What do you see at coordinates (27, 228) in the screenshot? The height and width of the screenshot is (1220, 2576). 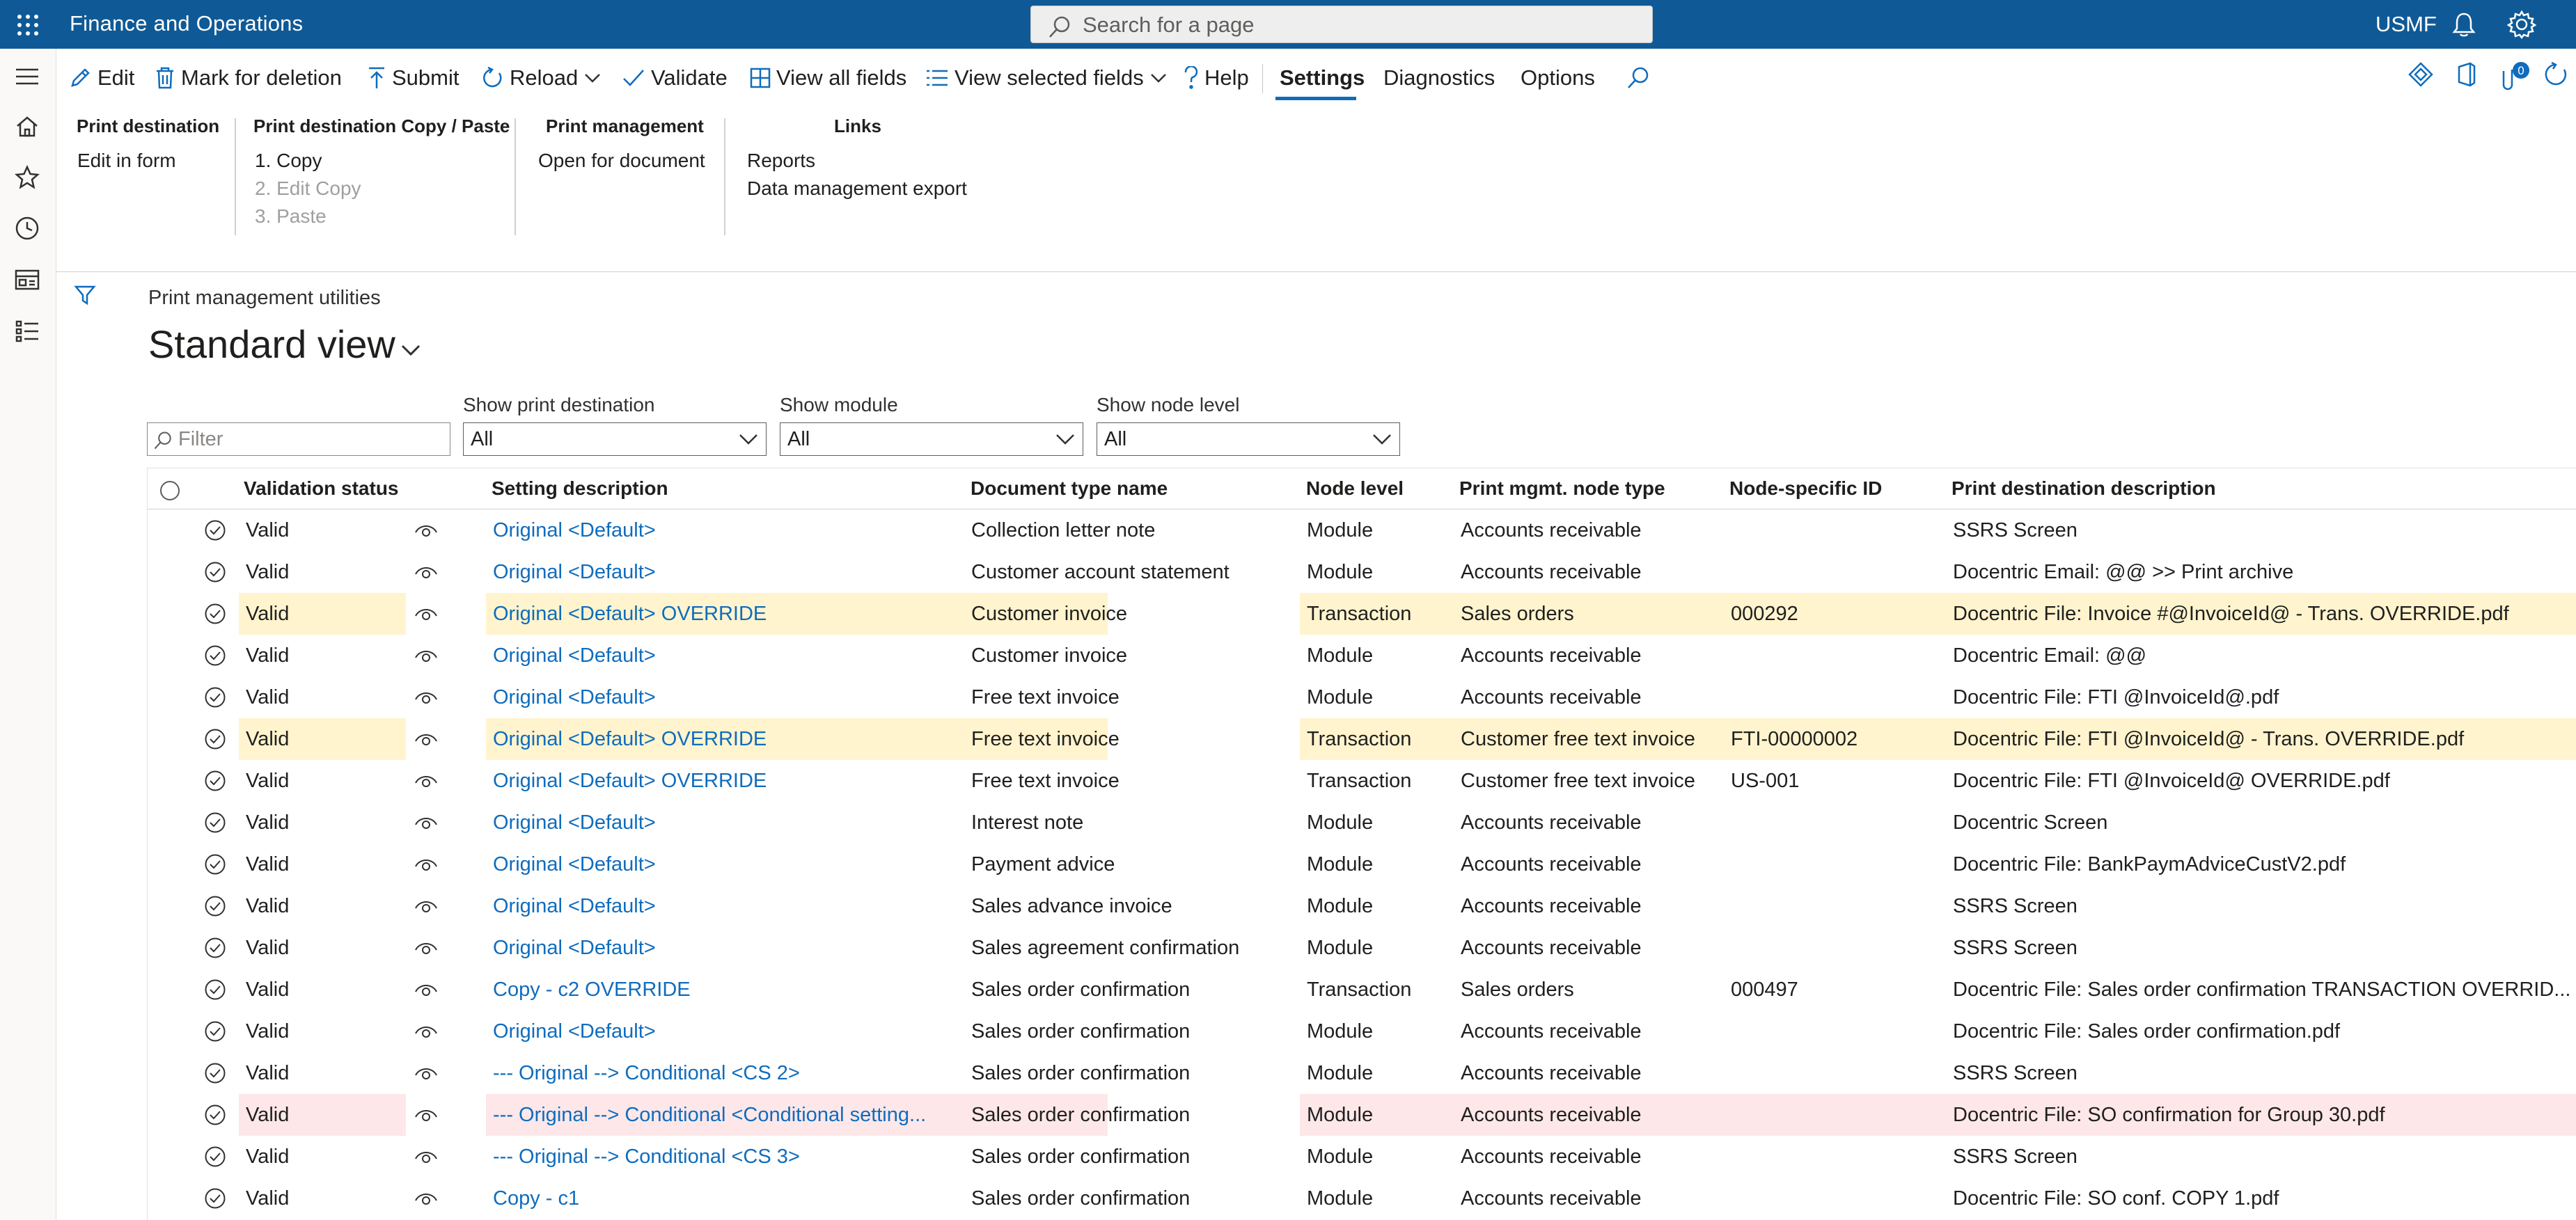 I see `recent-clock-icon` at bounding box center [27, 228].